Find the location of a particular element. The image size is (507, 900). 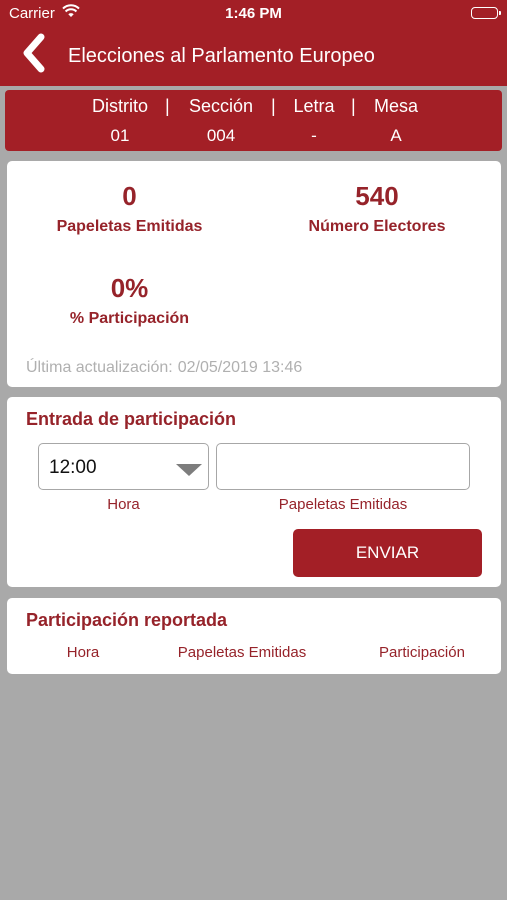

ballots-issued-stat: 0 Papeletas Emitidas is located at coordinates (129, 208).